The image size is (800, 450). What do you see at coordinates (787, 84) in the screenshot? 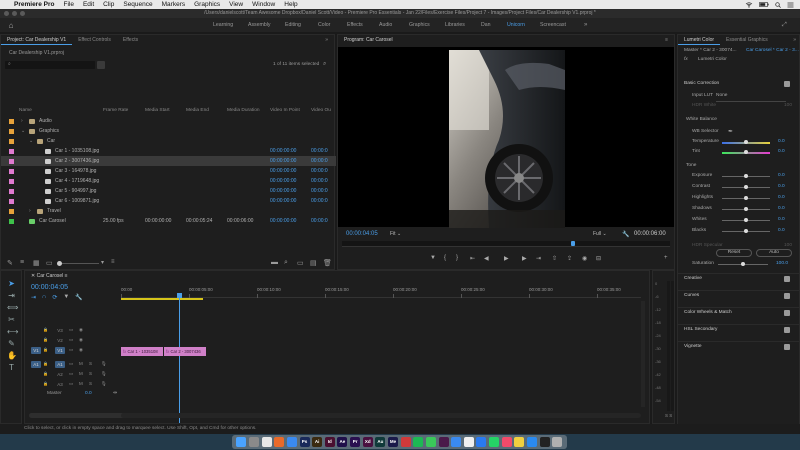
I see `basic-correction-checkbox` at bounding box center [787, 84].